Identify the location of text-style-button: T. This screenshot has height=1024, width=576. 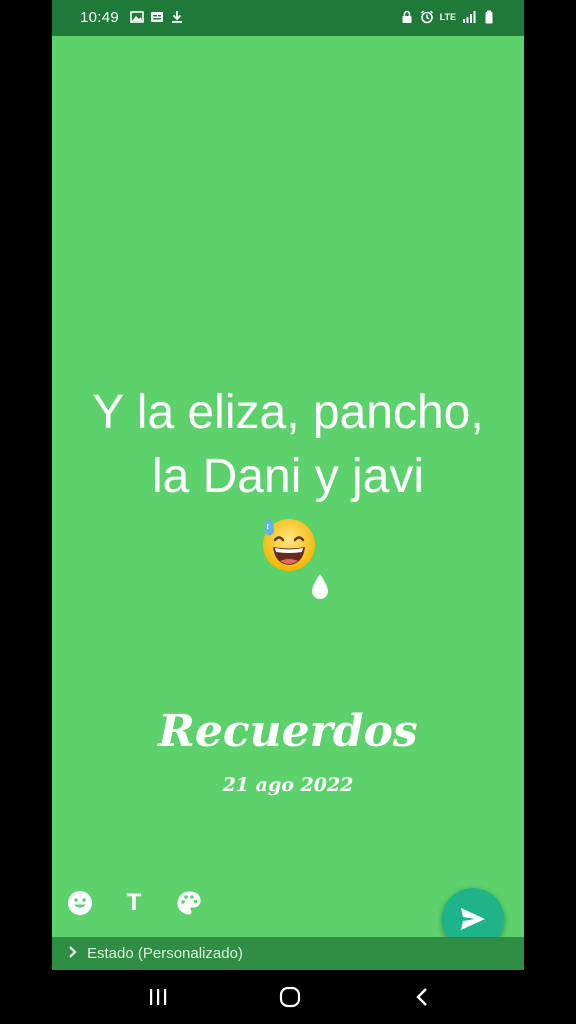
(134, 903).